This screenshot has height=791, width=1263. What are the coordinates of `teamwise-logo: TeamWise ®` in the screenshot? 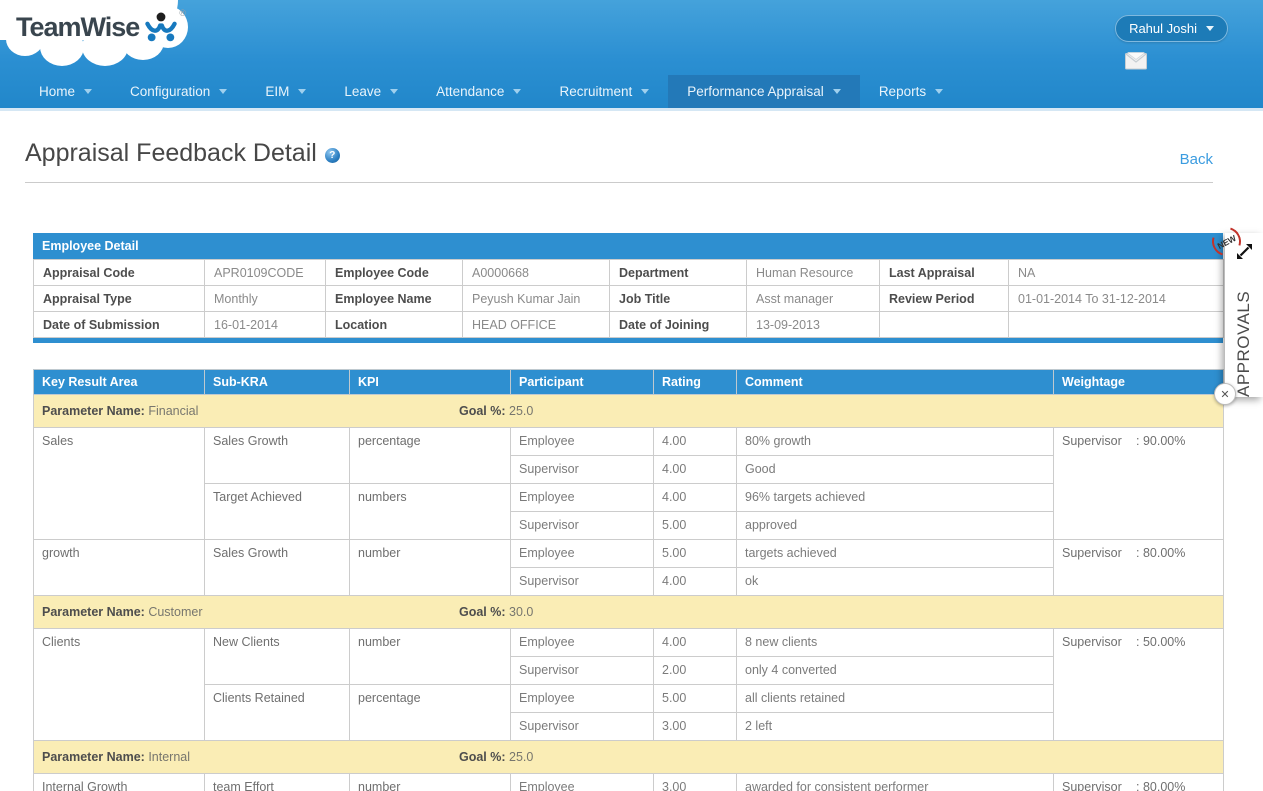 It's located at (101, 29).